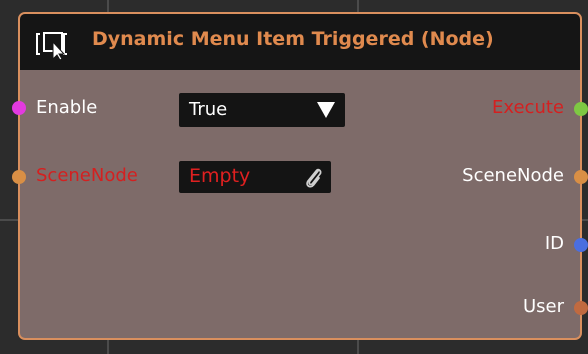  What do you see at coordinates (581, 245) in the screenshot?
I see `output-pin-id` at bounding box center [581, 245].